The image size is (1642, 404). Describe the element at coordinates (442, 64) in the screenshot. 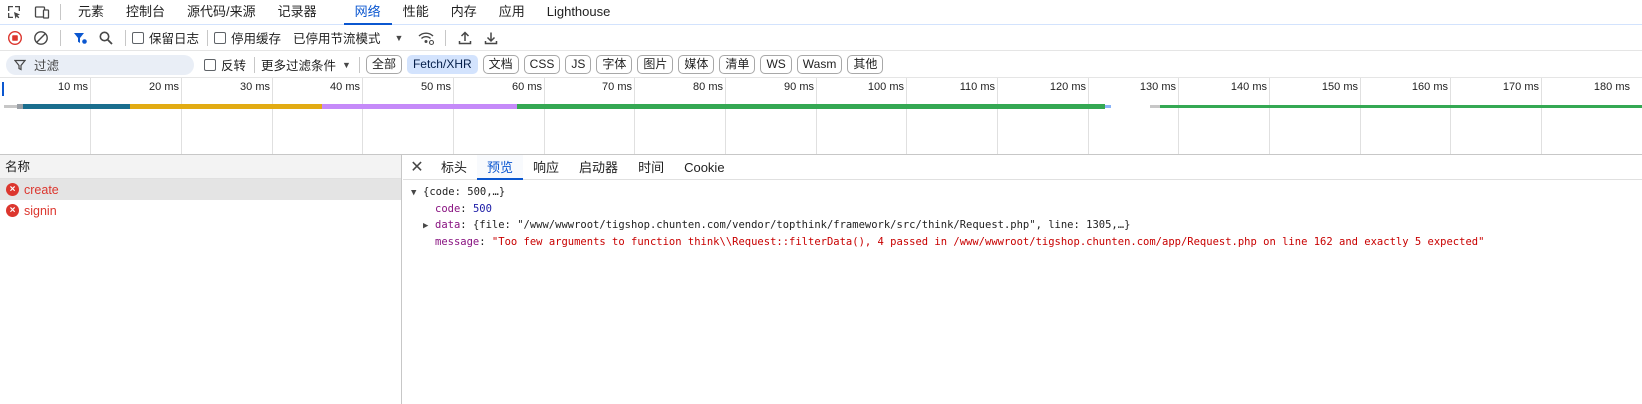

I see `chip-fetch-xhr: Fetch/XHR` at that location.